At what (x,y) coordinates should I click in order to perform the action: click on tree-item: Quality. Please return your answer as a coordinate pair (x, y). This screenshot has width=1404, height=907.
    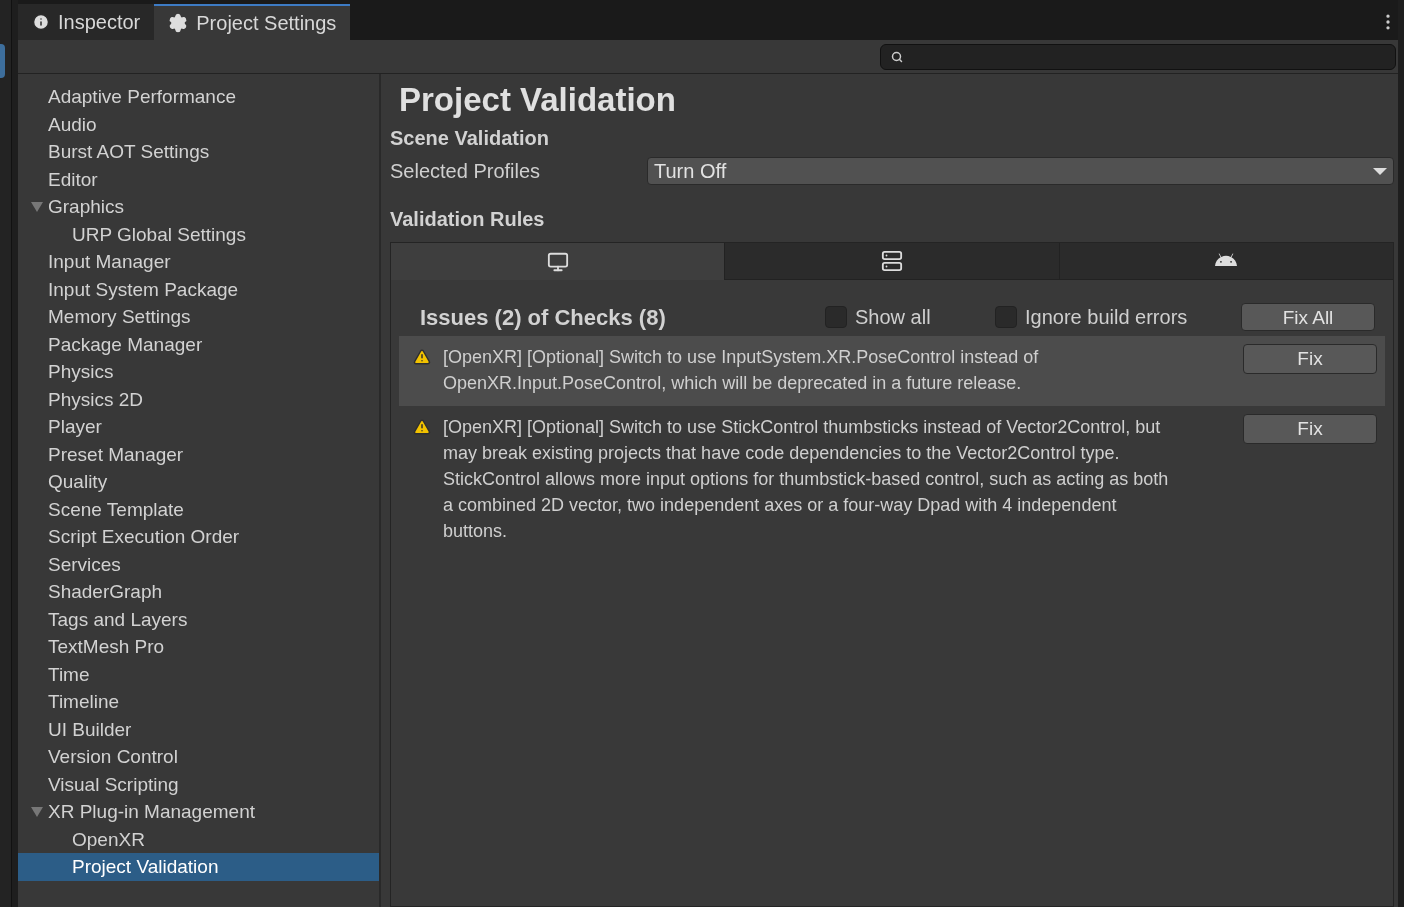
    Looking at the image, I should click on (198, 482).